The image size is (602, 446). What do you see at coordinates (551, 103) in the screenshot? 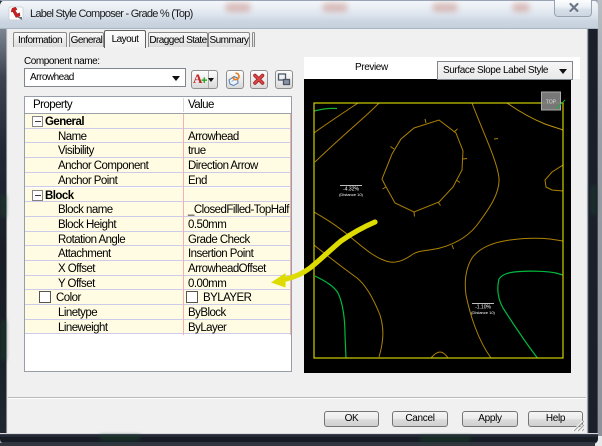
I see `svg-text: TOP` at bounding box center [551, 103].